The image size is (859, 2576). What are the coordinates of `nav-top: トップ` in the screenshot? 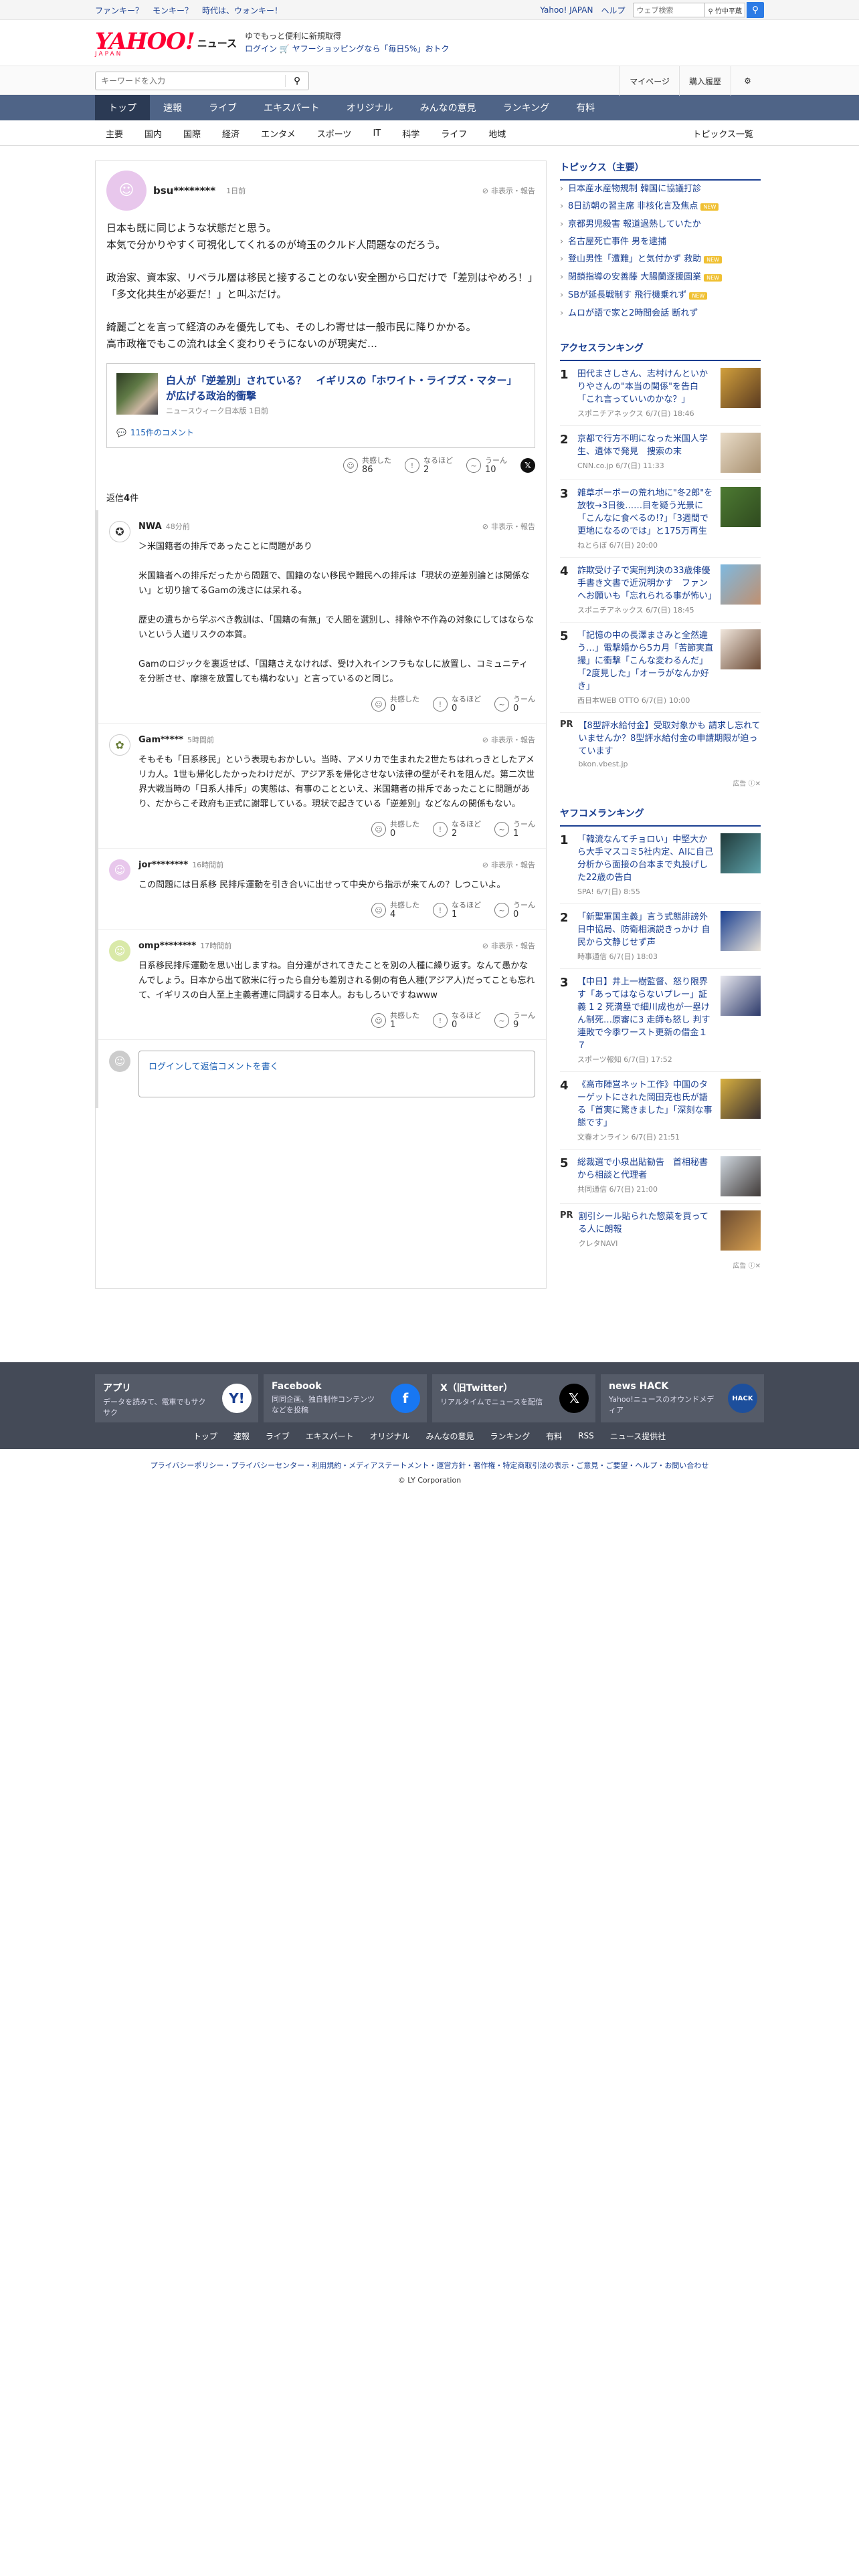 It's located at (122, 107).